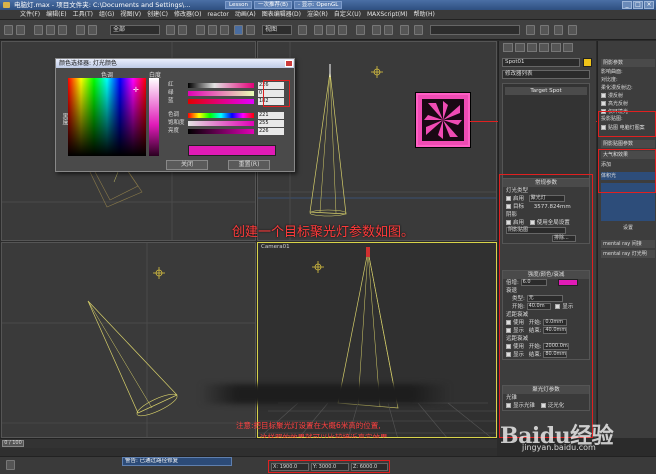 The height and width of the screenshot is (474, 656). What do you see at coordinates (13, 443) in the screenshot?
I see `time-slider-thumb: 0 / 100` at bounding box center [13, 443].